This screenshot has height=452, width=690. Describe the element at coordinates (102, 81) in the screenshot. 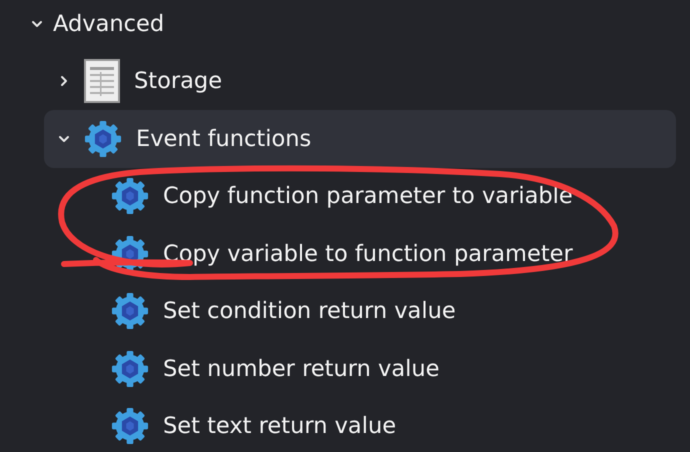

I see `spreadsheet-icon` at that location.